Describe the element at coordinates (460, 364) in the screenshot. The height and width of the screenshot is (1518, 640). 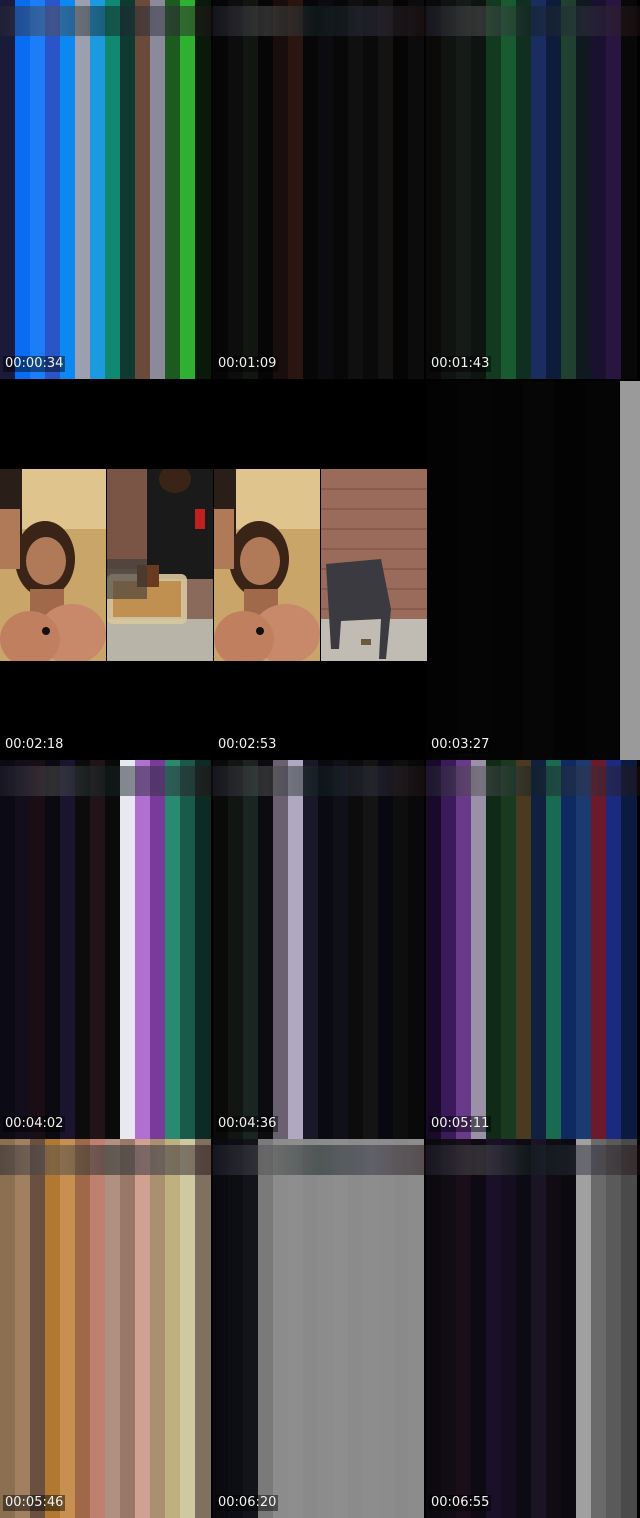
I see `timestamp-label: 00:01:43` at that location.